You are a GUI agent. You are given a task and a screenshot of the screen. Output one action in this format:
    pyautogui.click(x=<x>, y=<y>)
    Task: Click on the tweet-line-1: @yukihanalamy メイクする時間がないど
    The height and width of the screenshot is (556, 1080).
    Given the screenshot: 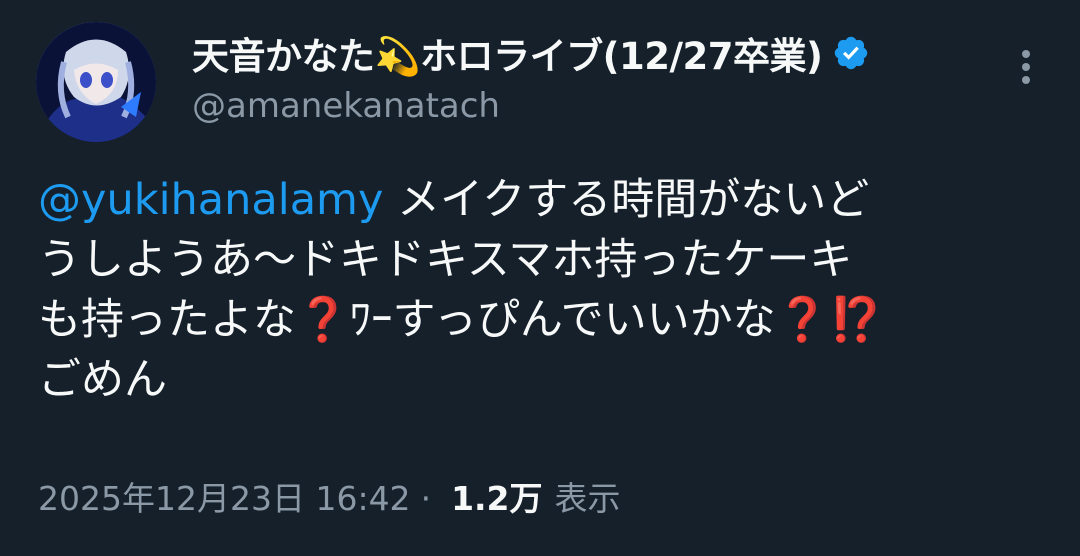 What is the action you would take?
    pyautogui.click(x=543, y=200)
    